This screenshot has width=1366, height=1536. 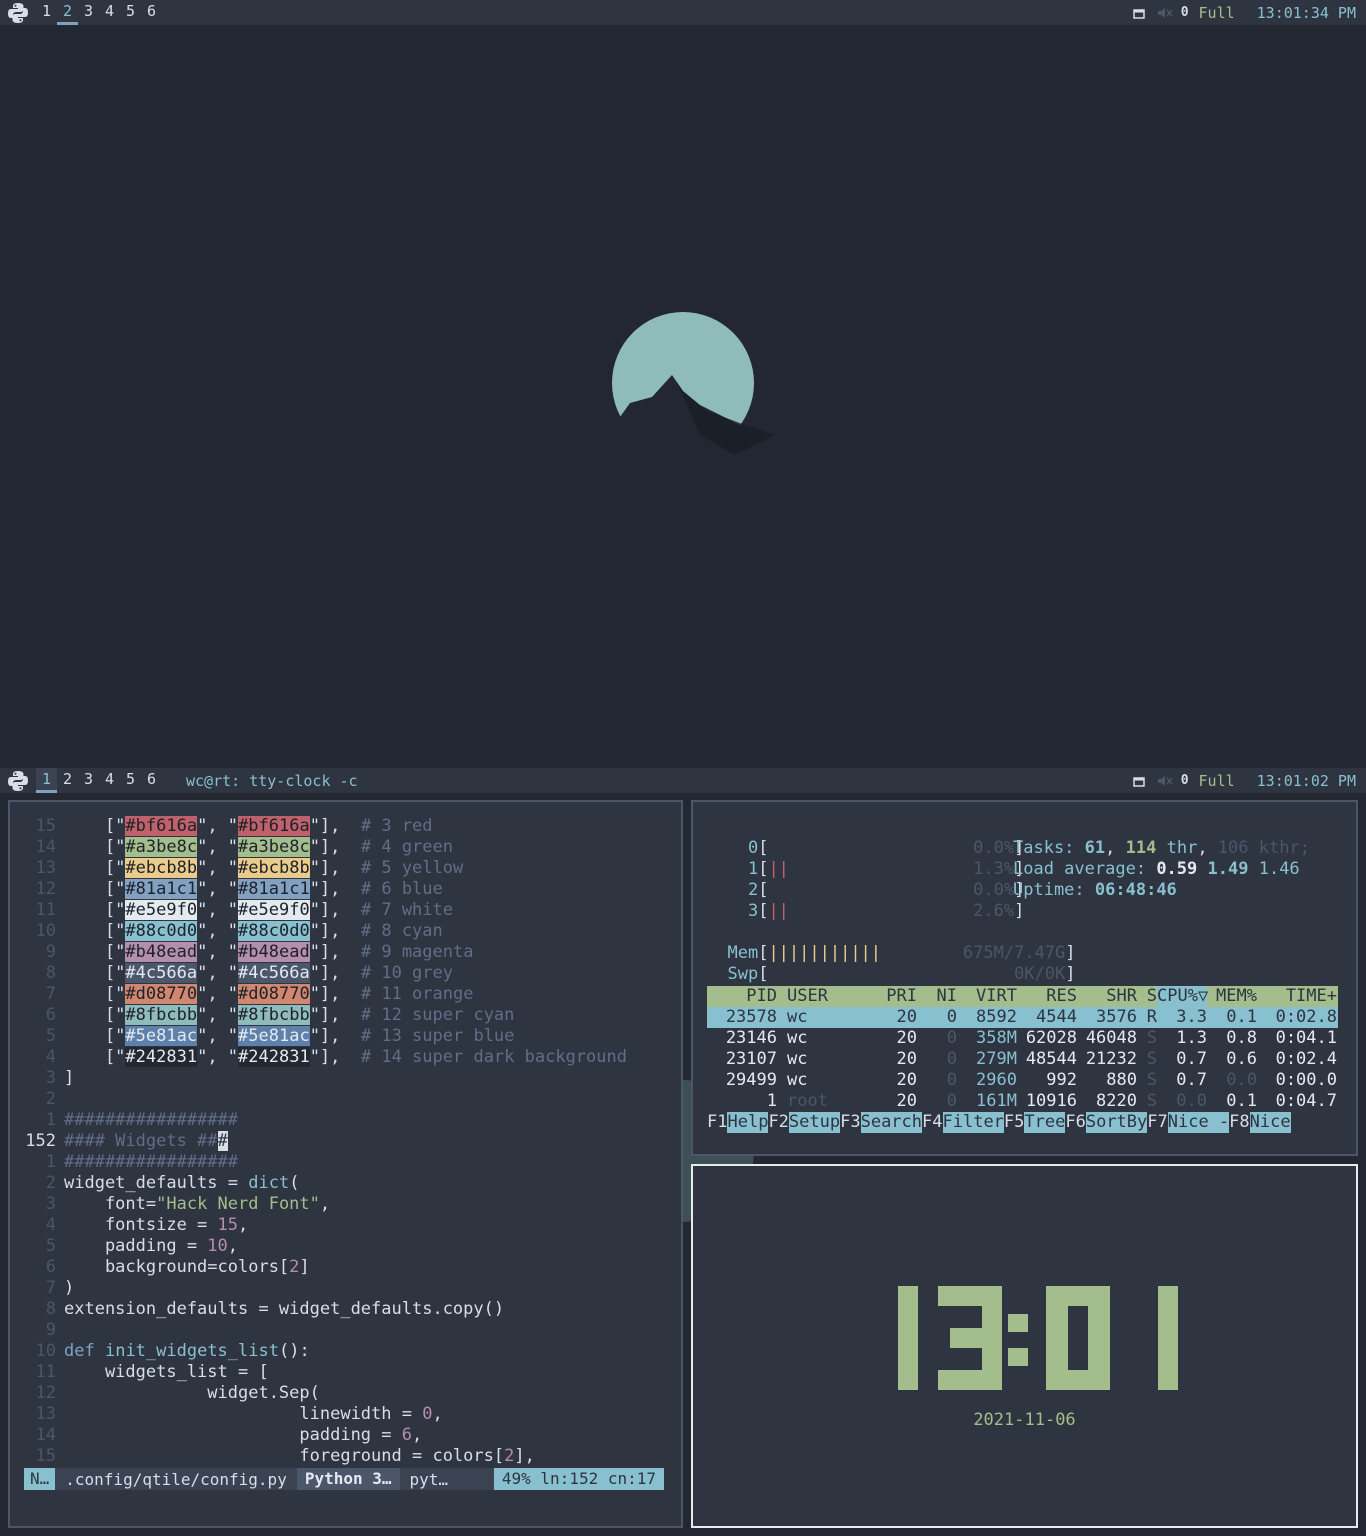 I want to click on line-number: 9, so click(x=50, y=1330).